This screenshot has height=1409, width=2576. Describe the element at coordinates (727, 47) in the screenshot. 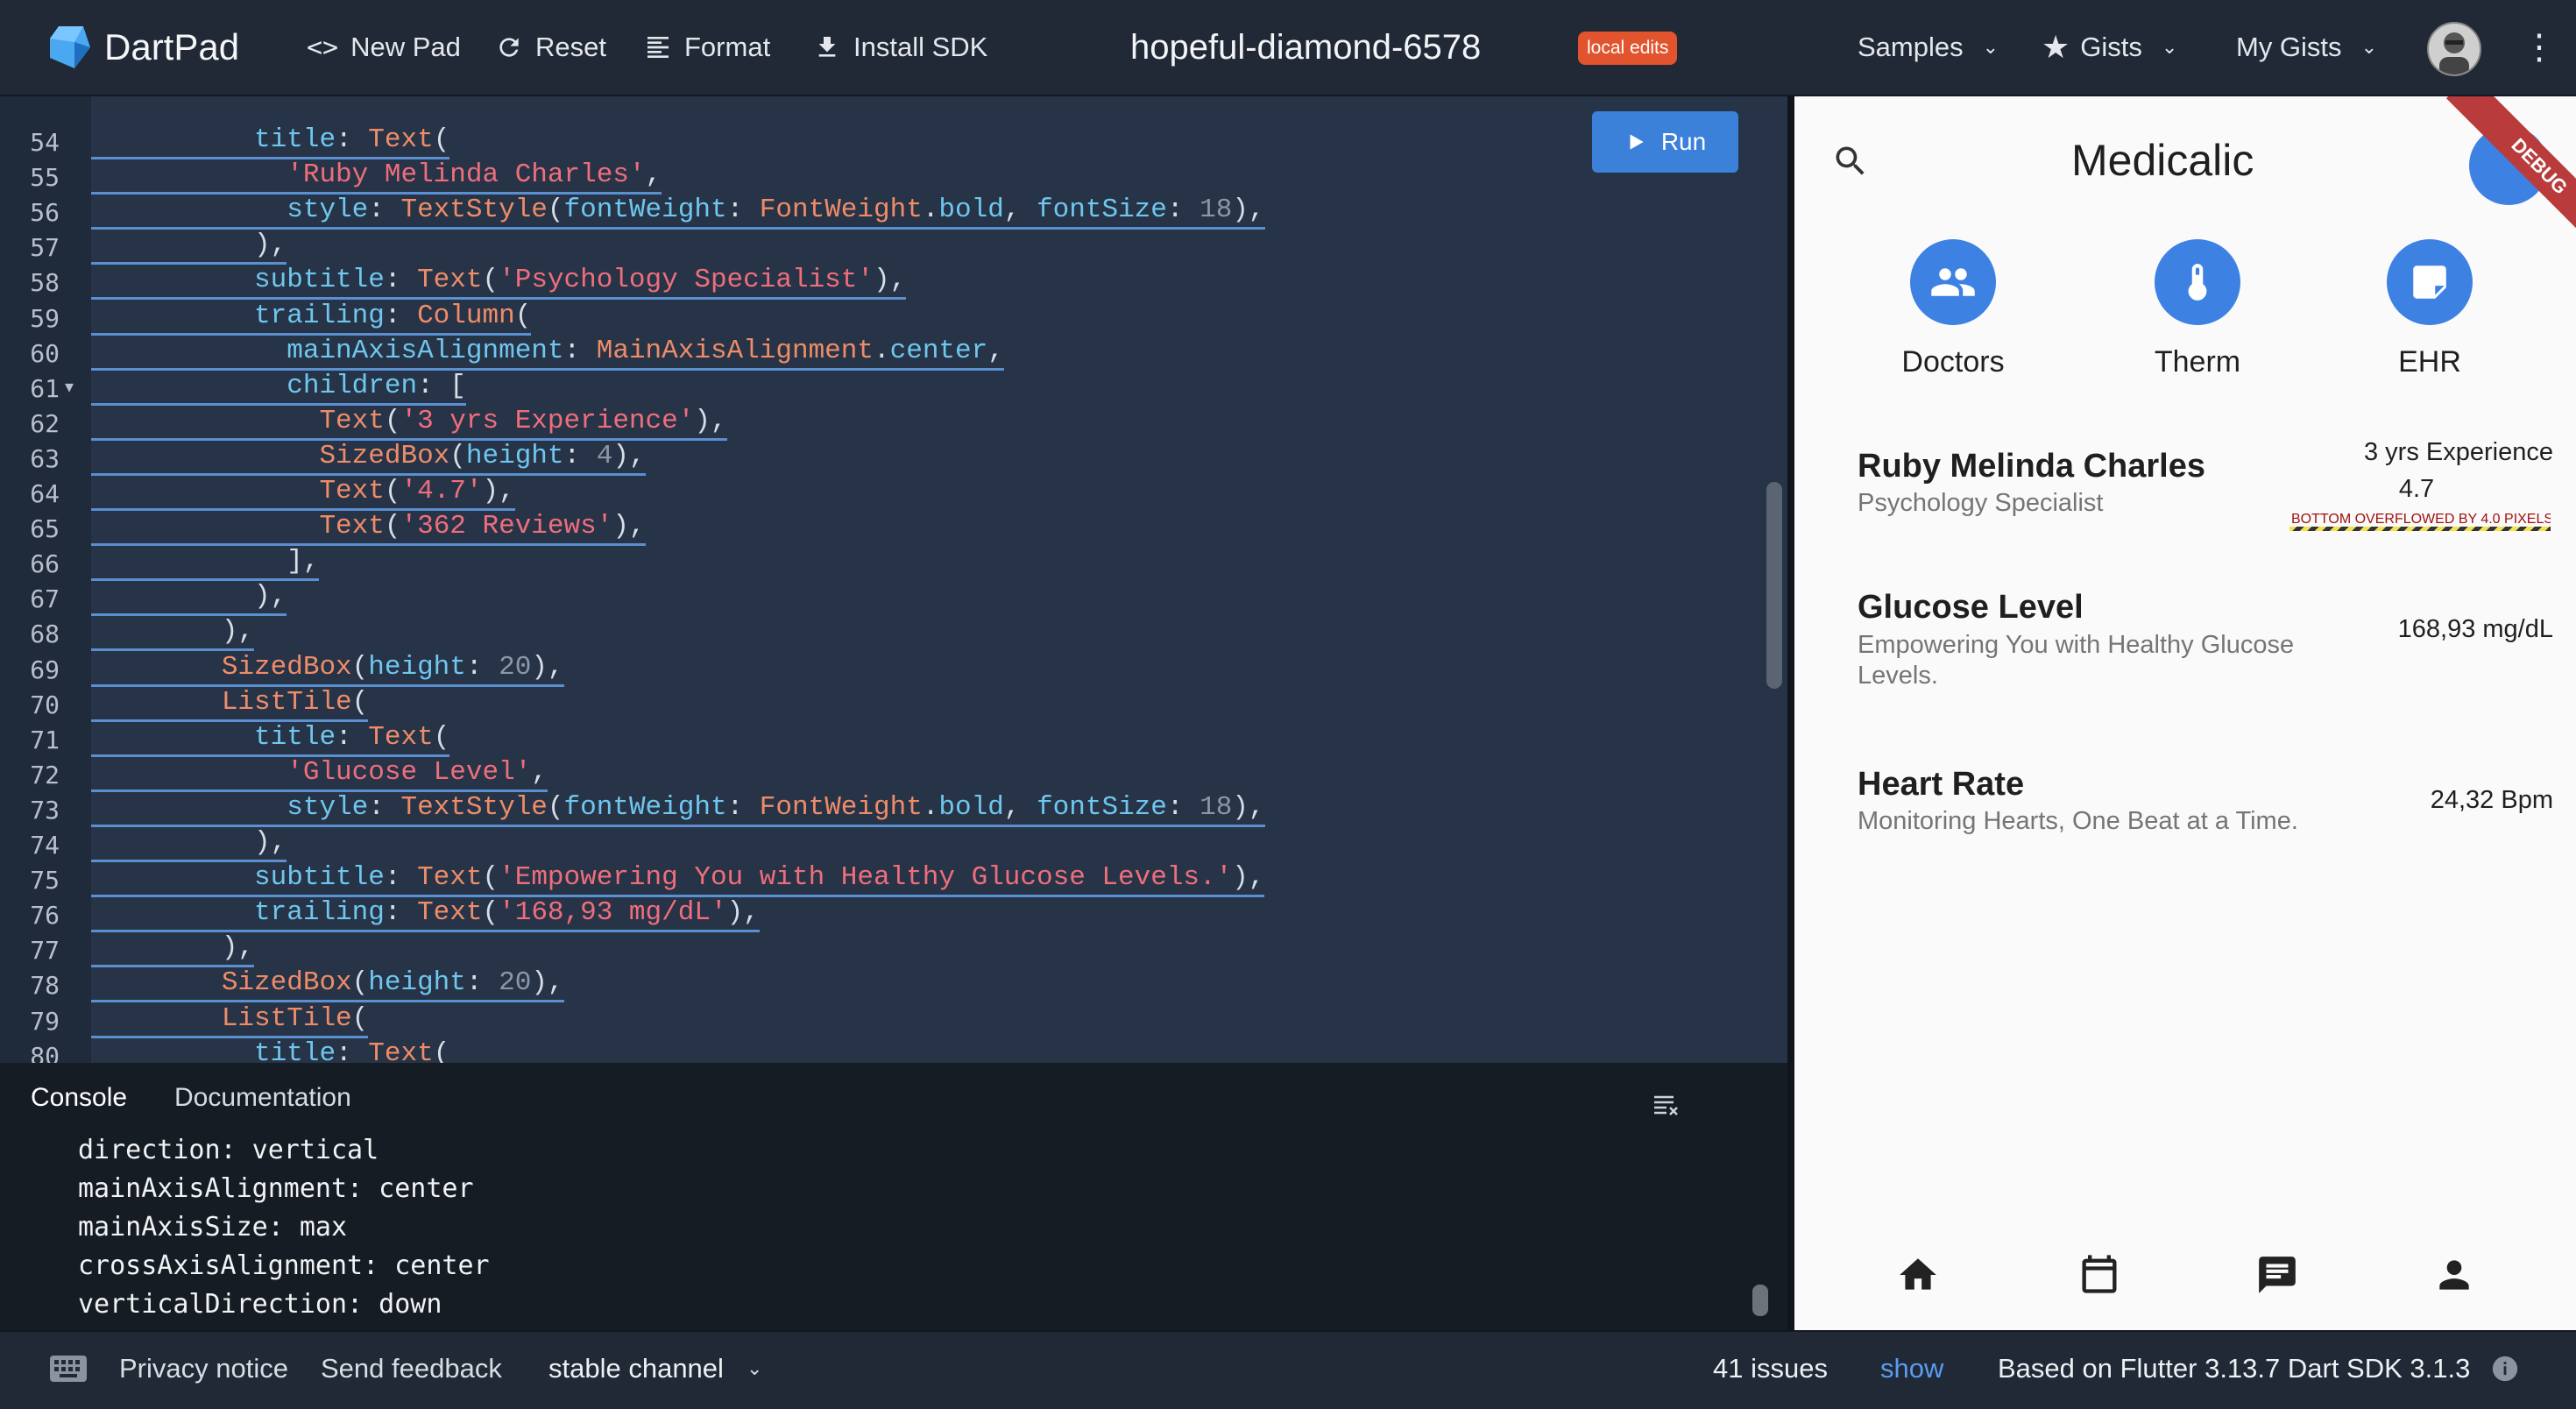

I see `format-label: Format` at that location.